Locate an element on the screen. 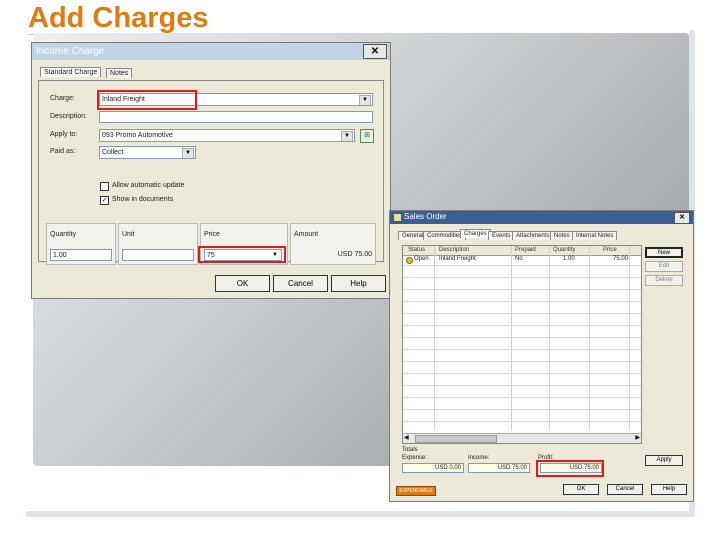 This screenshot has height=540, width=720. slide-title: Add Charges is located at coordinates (118, 18).